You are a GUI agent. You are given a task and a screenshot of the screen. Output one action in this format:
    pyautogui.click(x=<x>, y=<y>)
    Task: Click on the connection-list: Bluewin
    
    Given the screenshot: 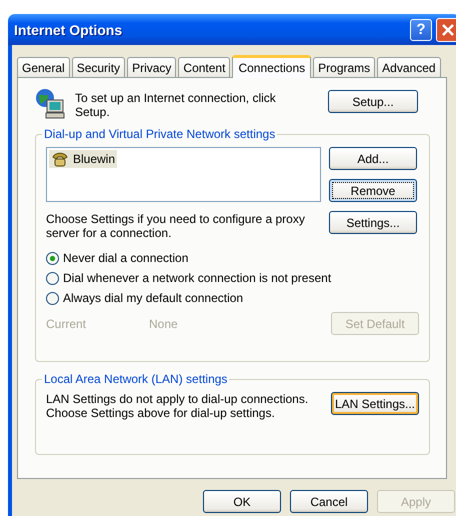 What is the action you would take?
    pyautogui.click(x=183, y=174)
    